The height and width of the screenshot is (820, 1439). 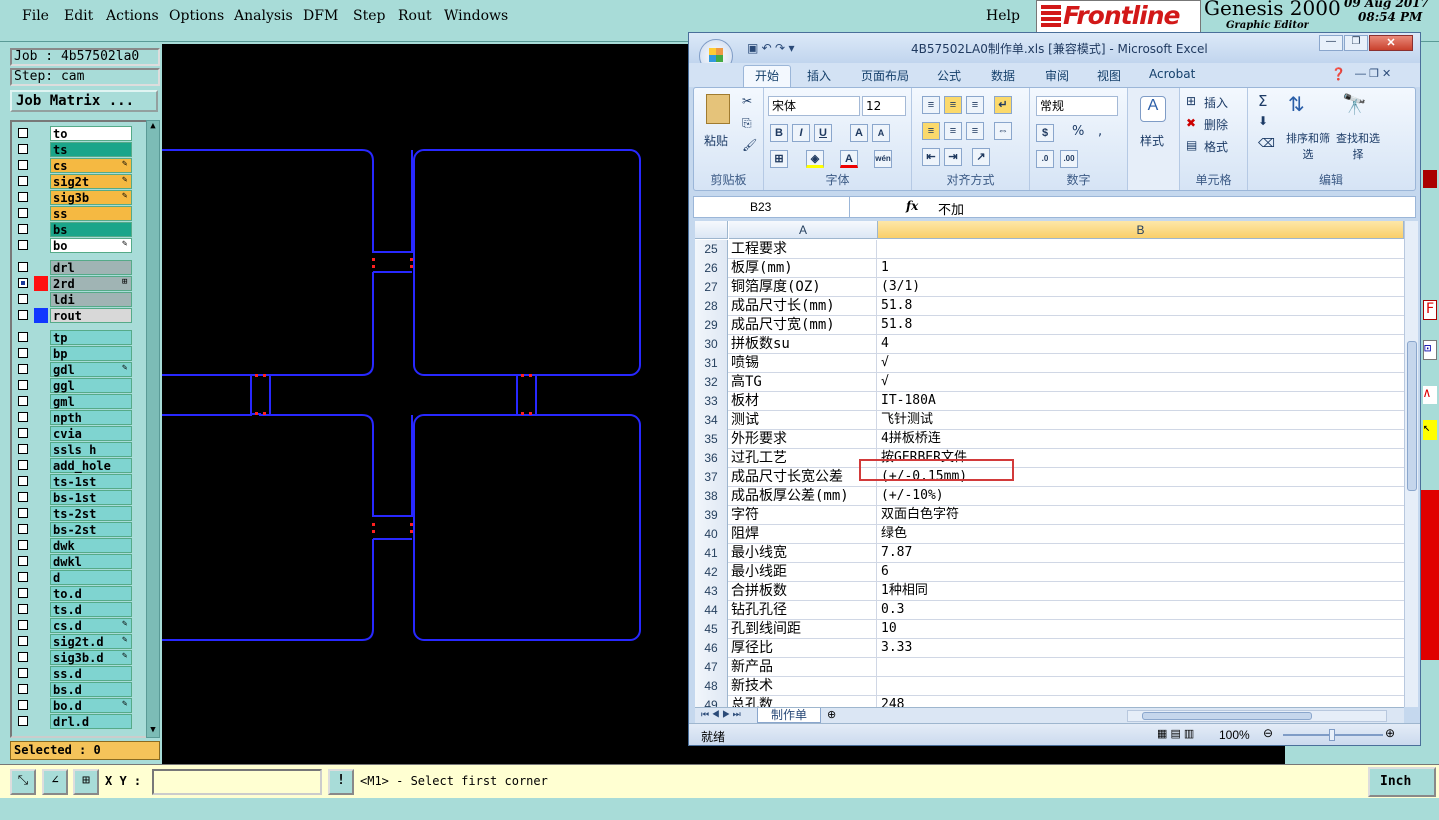 I want to click on cell-b: 飞针测试, so click(x=1138, y=420).